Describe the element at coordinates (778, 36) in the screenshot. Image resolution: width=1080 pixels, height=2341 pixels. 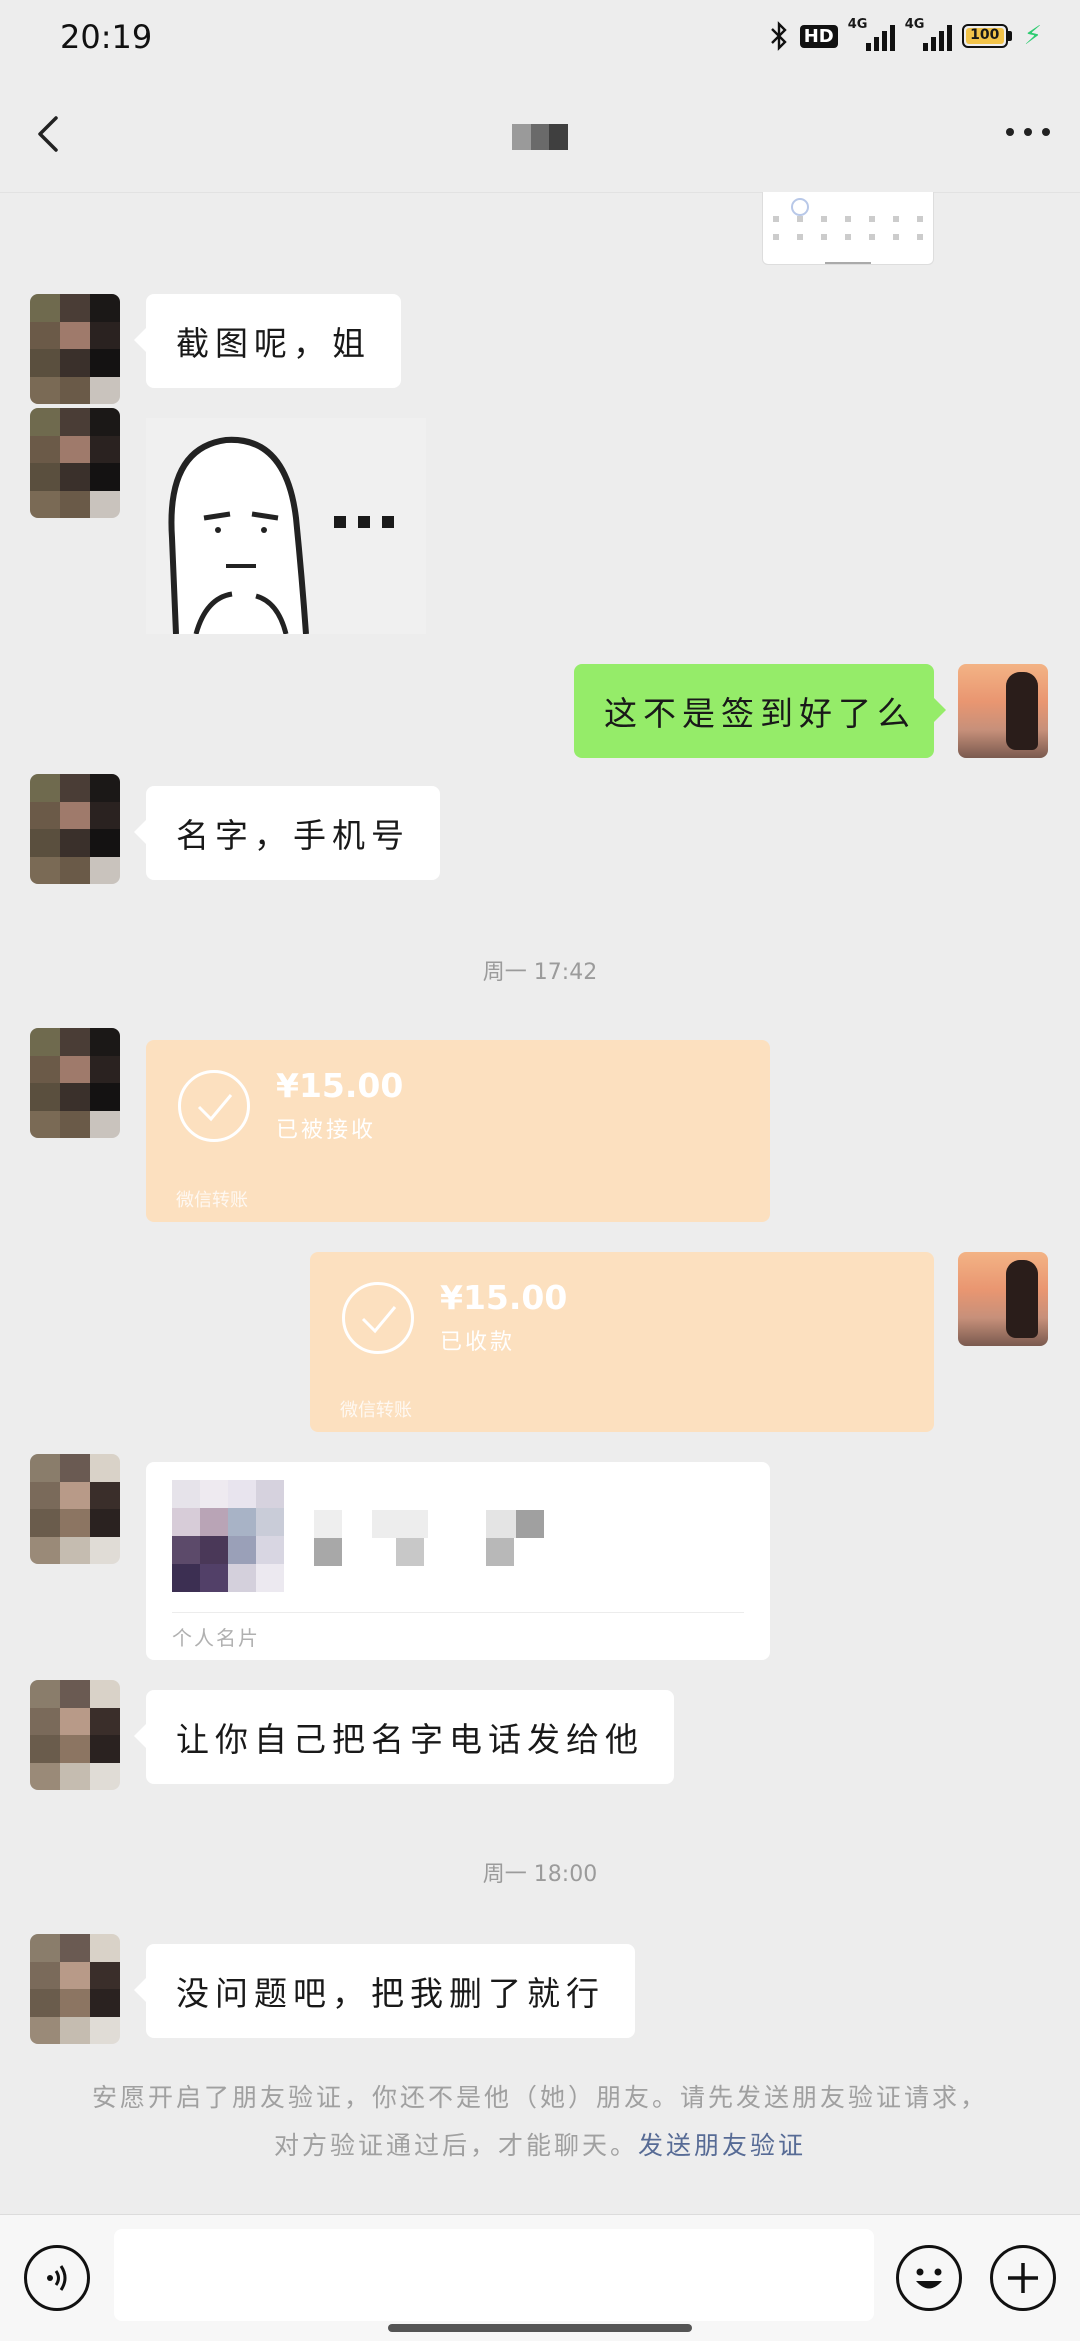
I see `bluetooth-icon` at that location.